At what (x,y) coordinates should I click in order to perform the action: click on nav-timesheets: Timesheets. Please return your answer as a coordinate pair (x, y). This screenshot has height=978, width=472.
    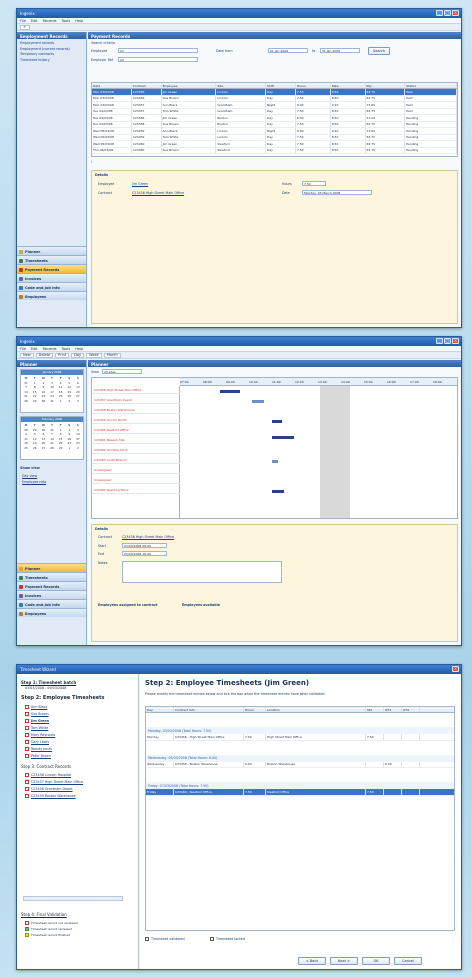
    Looking at the image, I should click on (51, 576).